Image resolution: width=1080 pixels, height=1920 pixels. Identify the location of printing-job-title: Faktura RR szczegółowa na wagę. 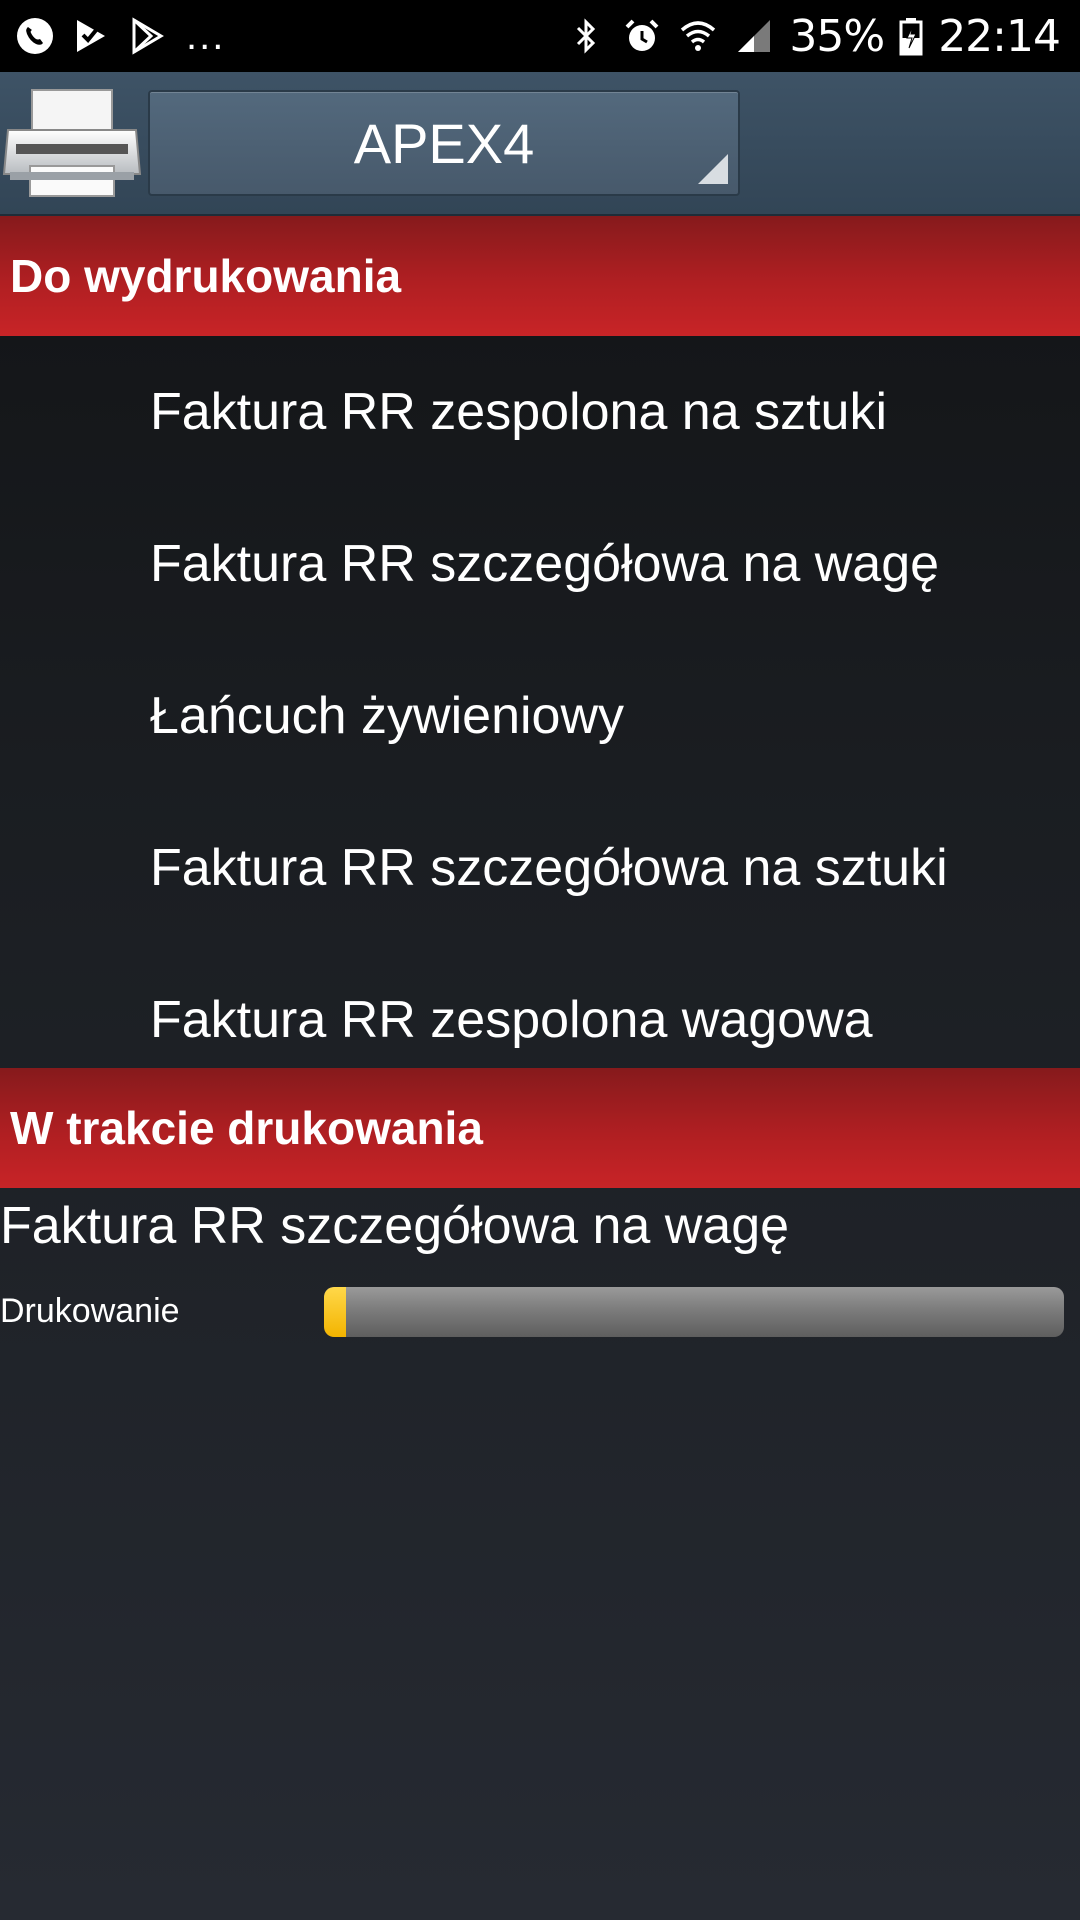
(395, 1226).